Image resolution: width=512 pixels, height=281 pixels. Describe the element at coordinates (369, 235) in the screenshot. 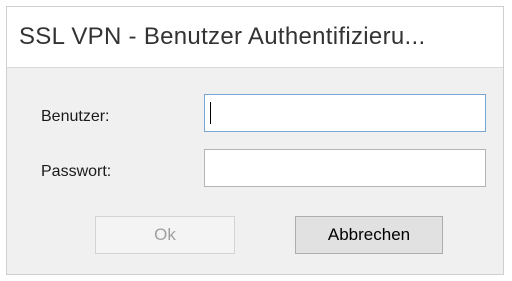

I see `cancel-button: Abbrechen` at that location.